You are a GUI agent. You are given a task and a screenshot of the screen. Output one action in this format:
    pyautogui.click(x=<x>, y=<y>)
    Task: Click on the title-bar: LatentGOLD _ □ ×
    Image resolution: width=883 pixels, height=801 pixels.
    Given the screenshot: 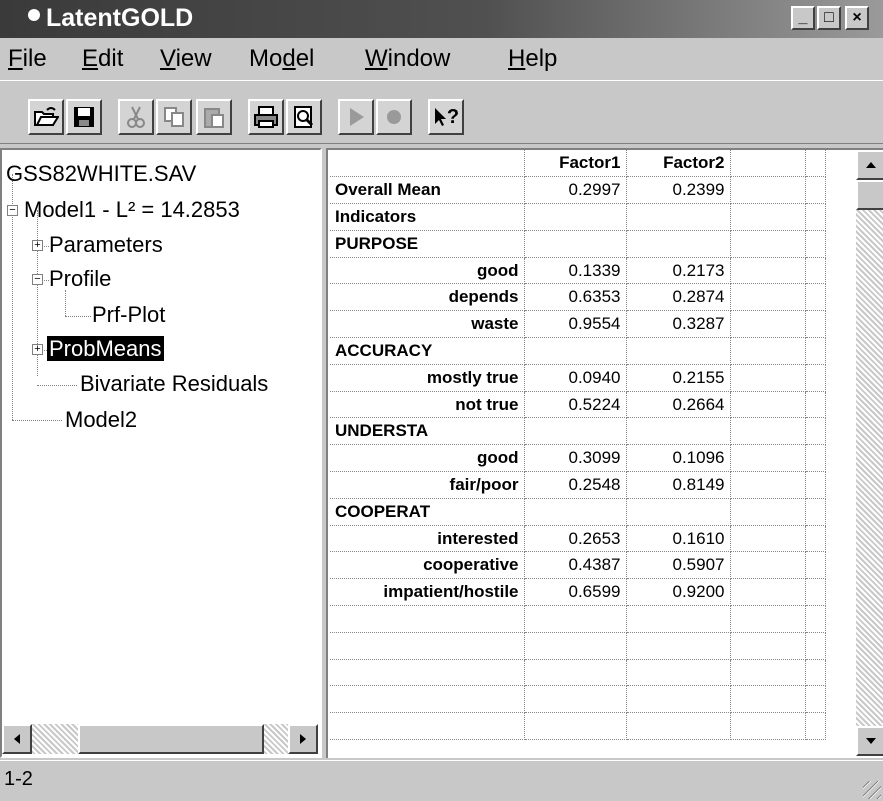 What is the action you would take?
    pyautogui.click(x=441, y=19)
    